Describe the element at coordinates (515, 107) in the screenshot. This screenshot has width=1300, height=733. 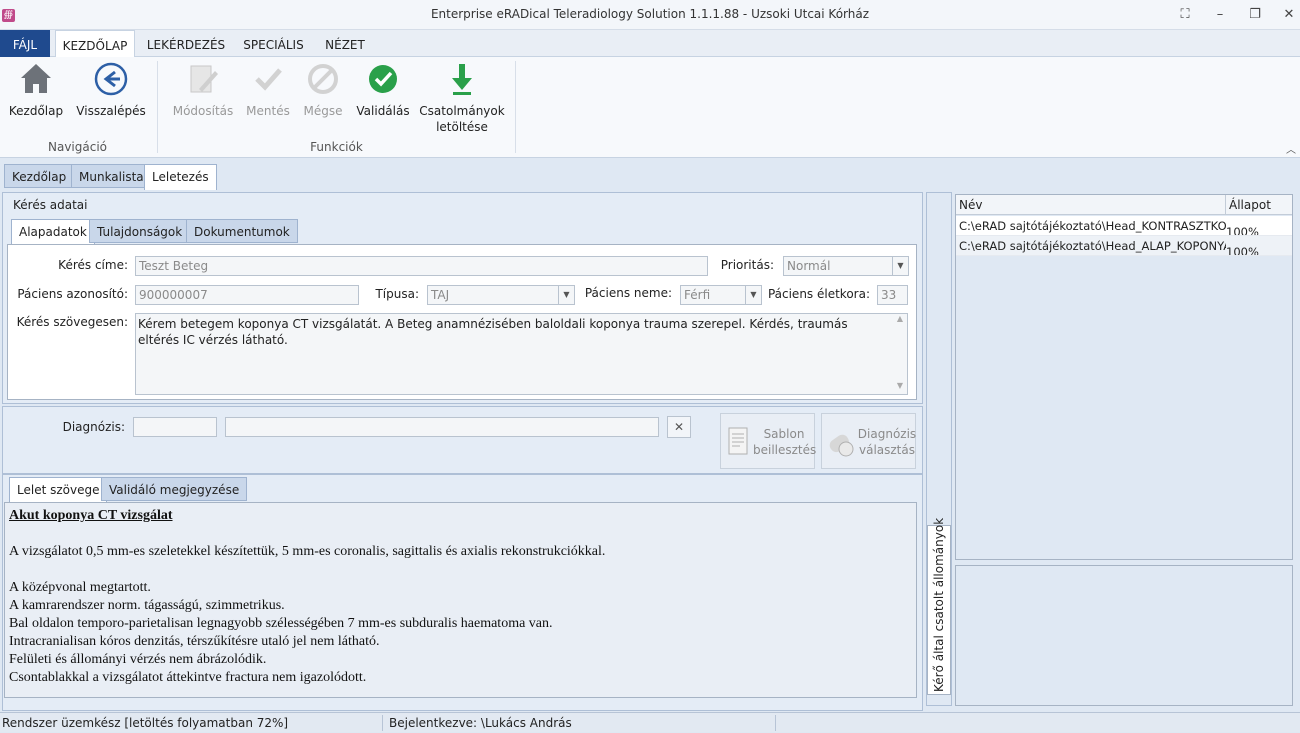
I see `group-separator` at that location.